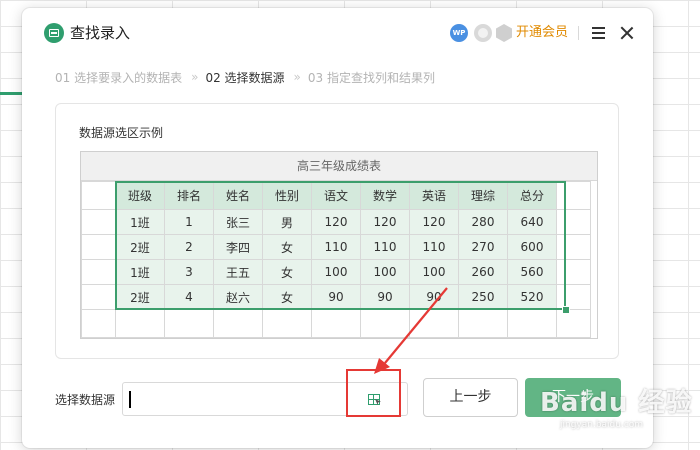  Describe the element at coordinates (189, 222) in the screenshot. I see `sample-cell: 1` at that location.